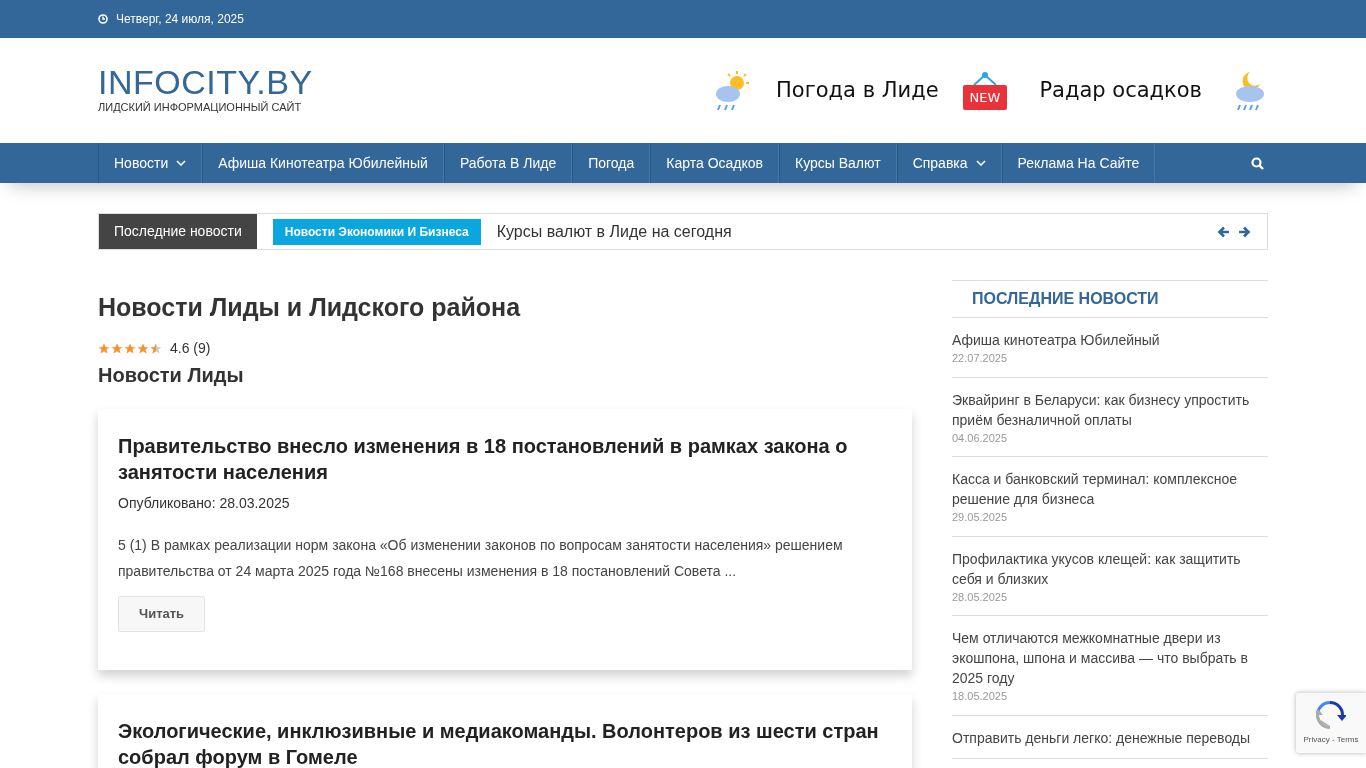 The width and height of the screenshot is (1366, 768). Describe the element at coordinates (1110, 299) in the screenshot. I see `sidebar-title: ПОСЛЕДНИЕ НОВОСТИ` at that location.